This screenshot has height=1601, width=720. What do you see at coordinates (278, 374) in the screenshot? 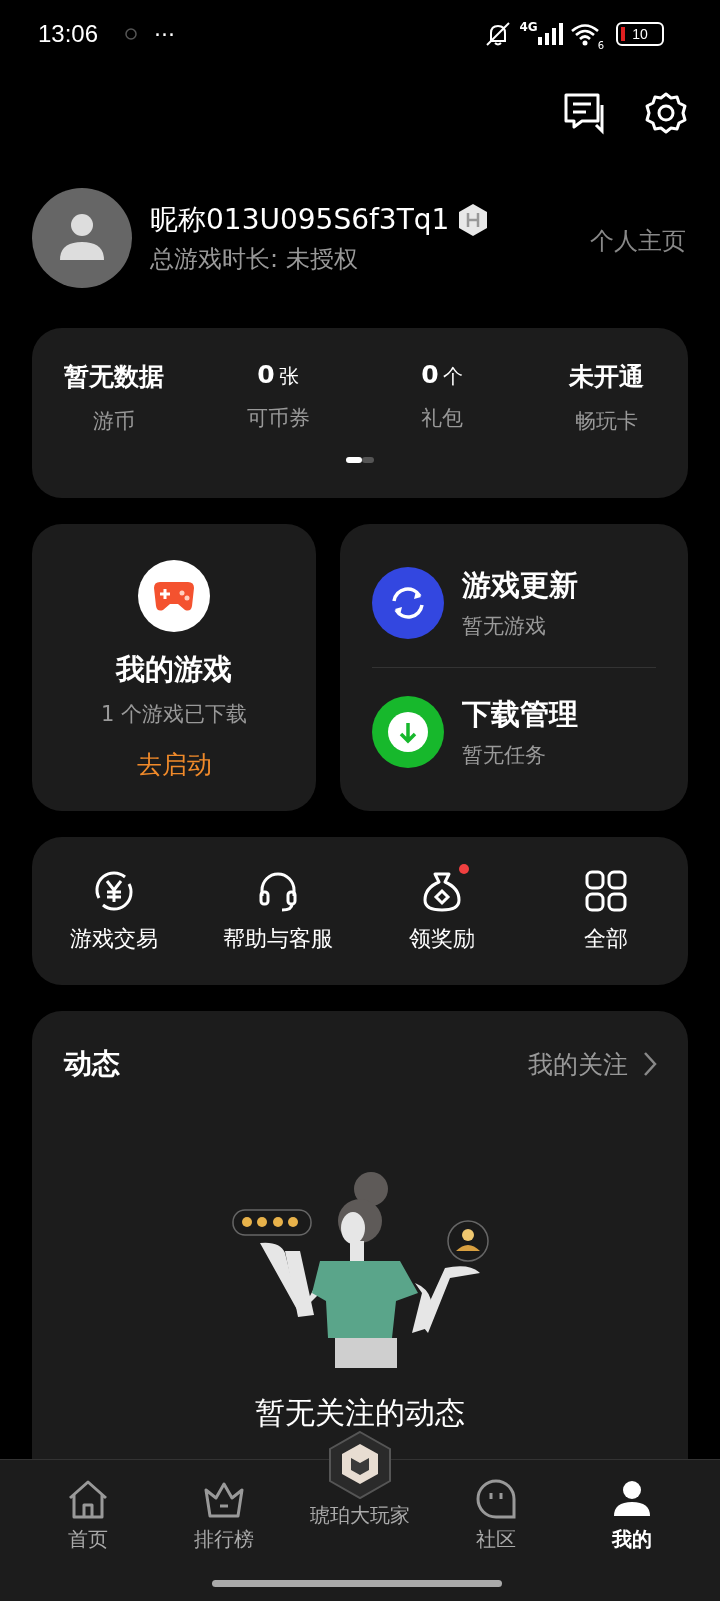
I see `stat-value: 0 张` at bounding box center [278, 374].